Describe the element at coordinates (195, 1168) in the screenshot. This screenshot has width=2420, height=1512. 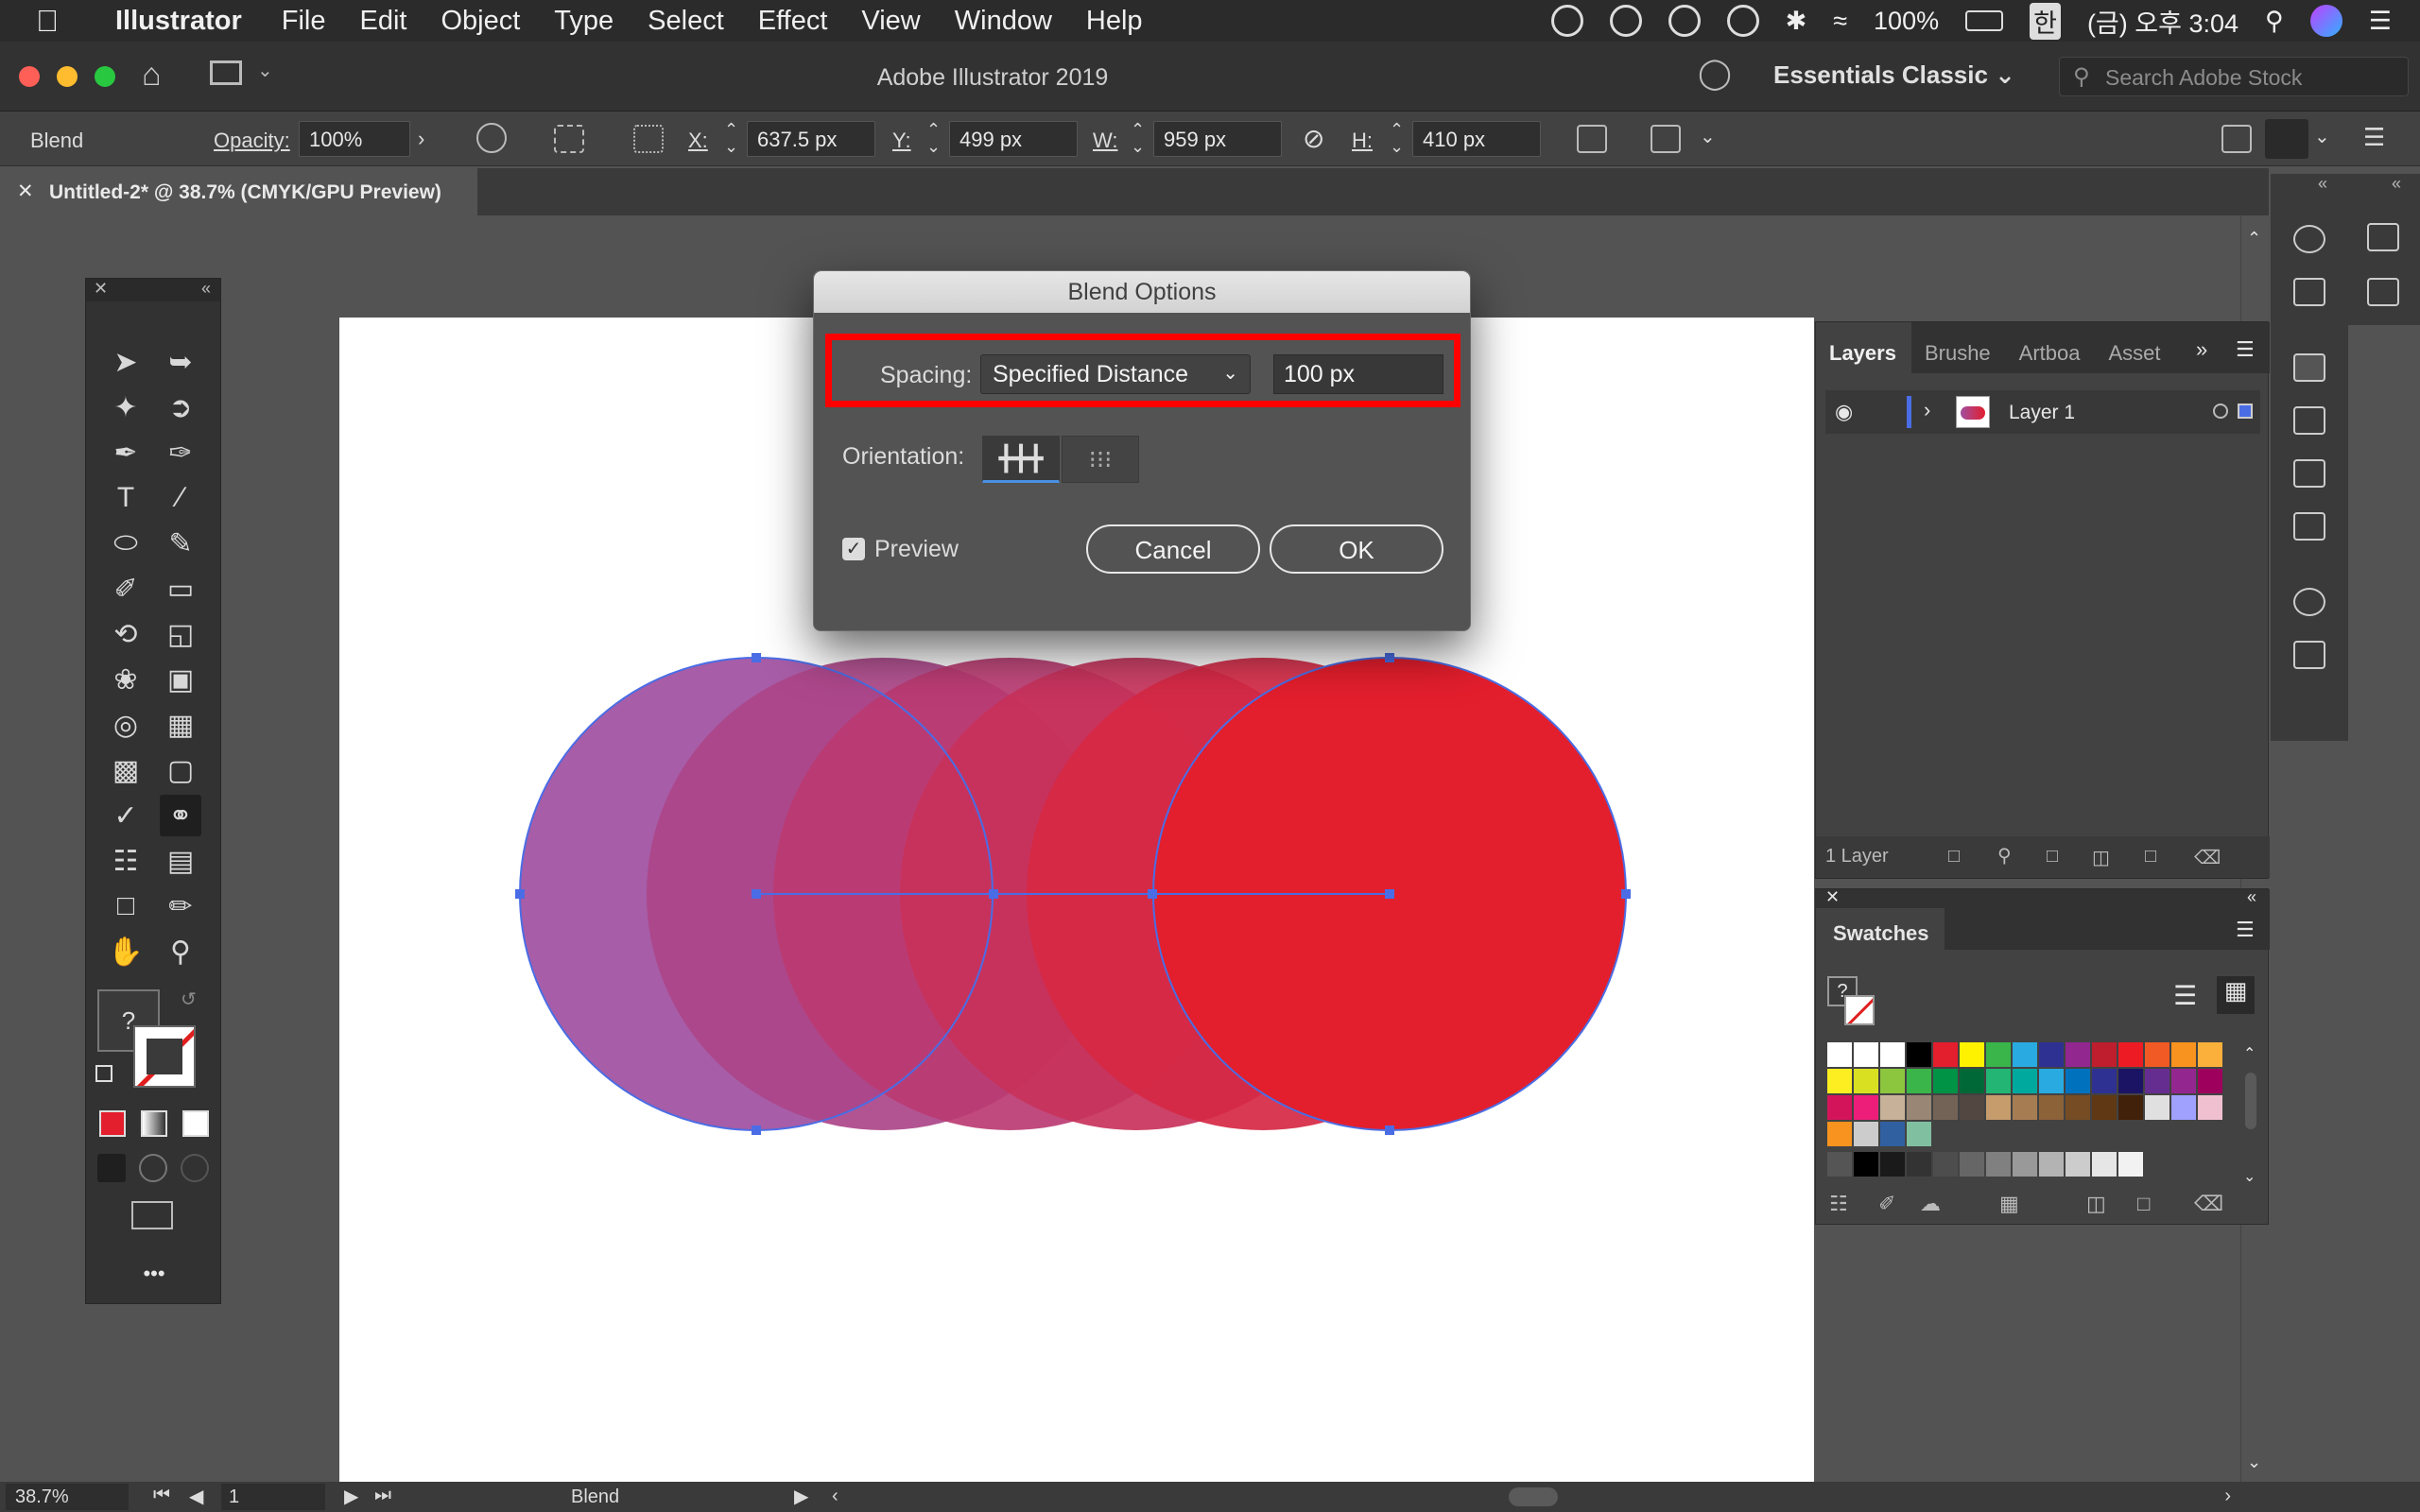
I see `draw-inside-icon` at that location.